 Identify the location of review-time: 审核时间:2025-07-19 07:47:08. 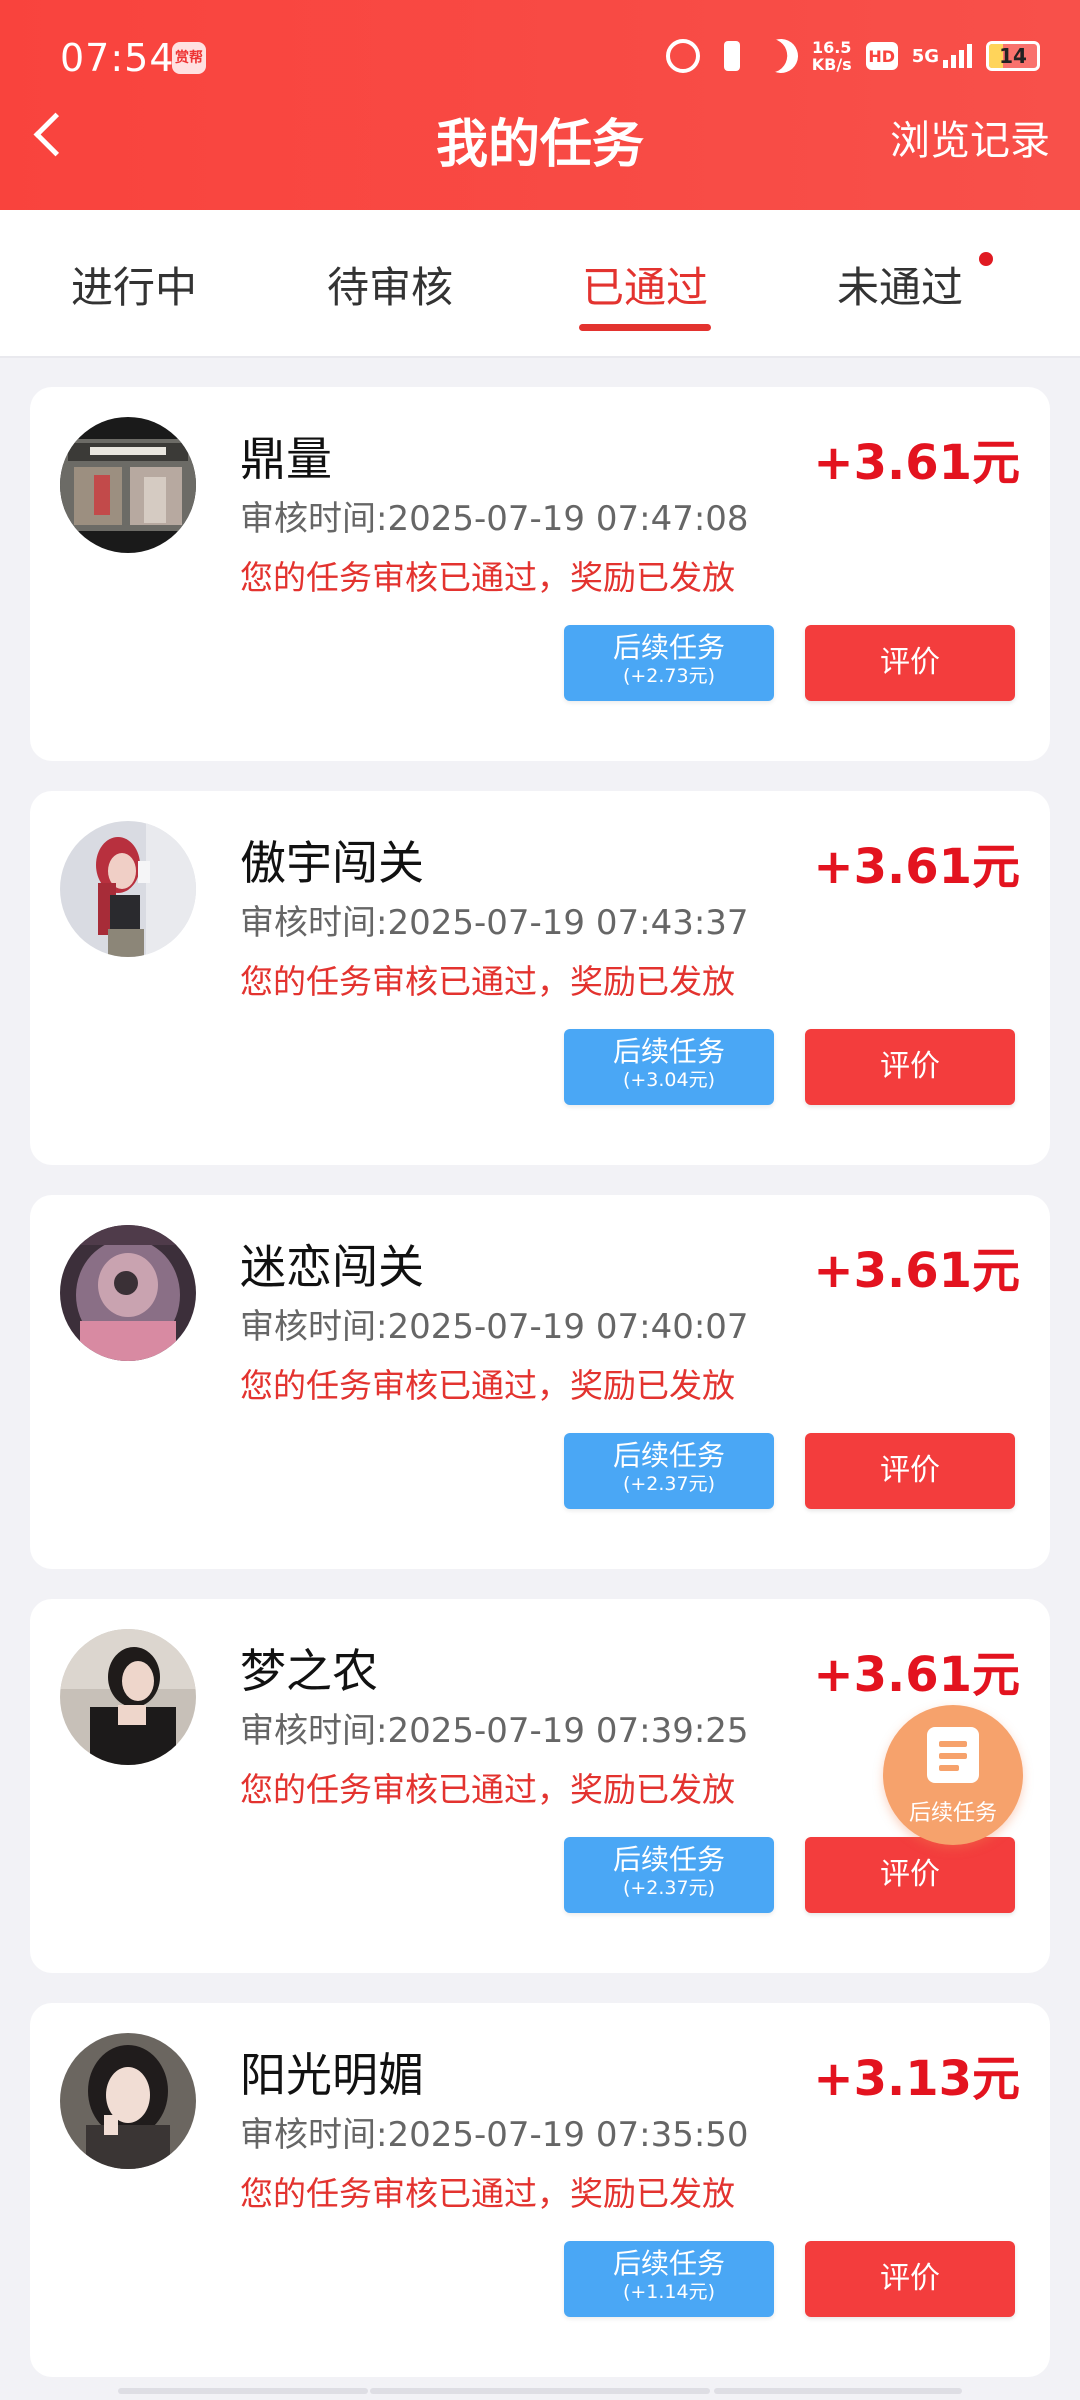
(494, 519).